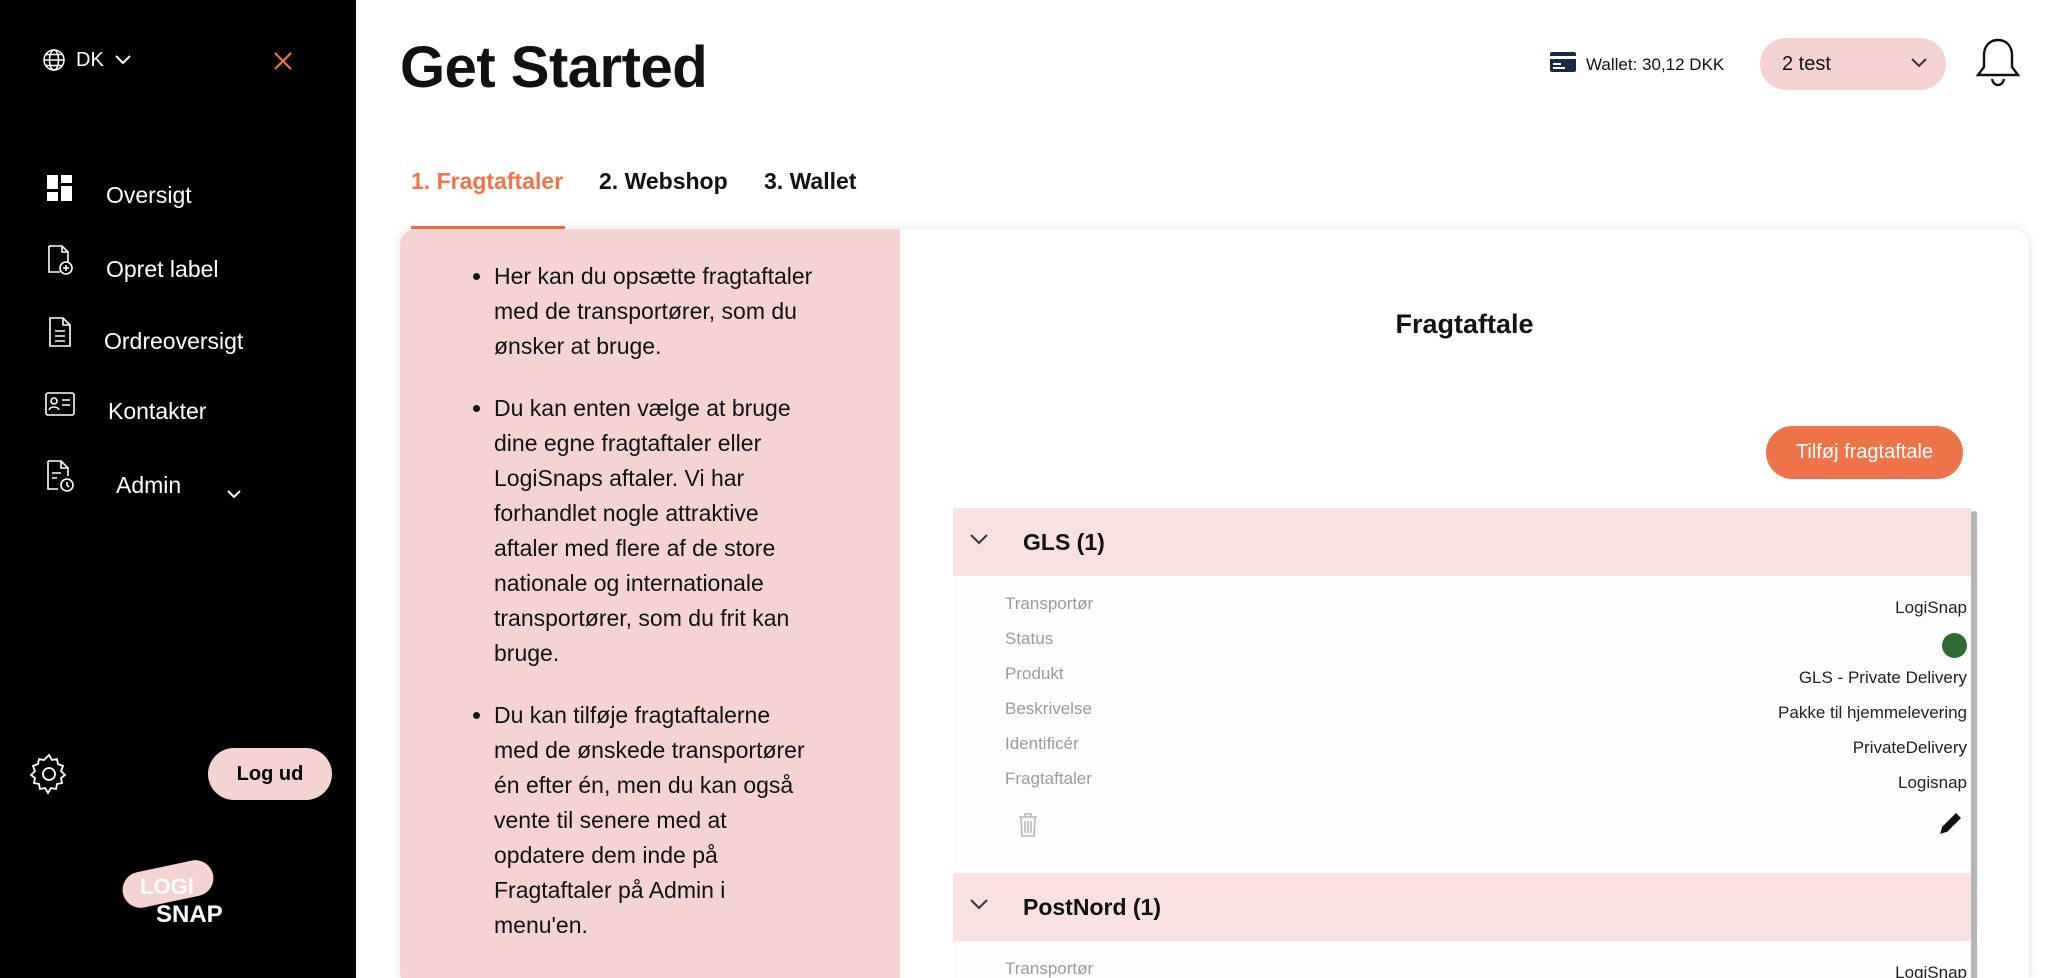 The image size is (2048, 978). What do you see at coordinates (54, 60) in the screenshot?
I see `globe-icon` at bounding box center [54, 60].